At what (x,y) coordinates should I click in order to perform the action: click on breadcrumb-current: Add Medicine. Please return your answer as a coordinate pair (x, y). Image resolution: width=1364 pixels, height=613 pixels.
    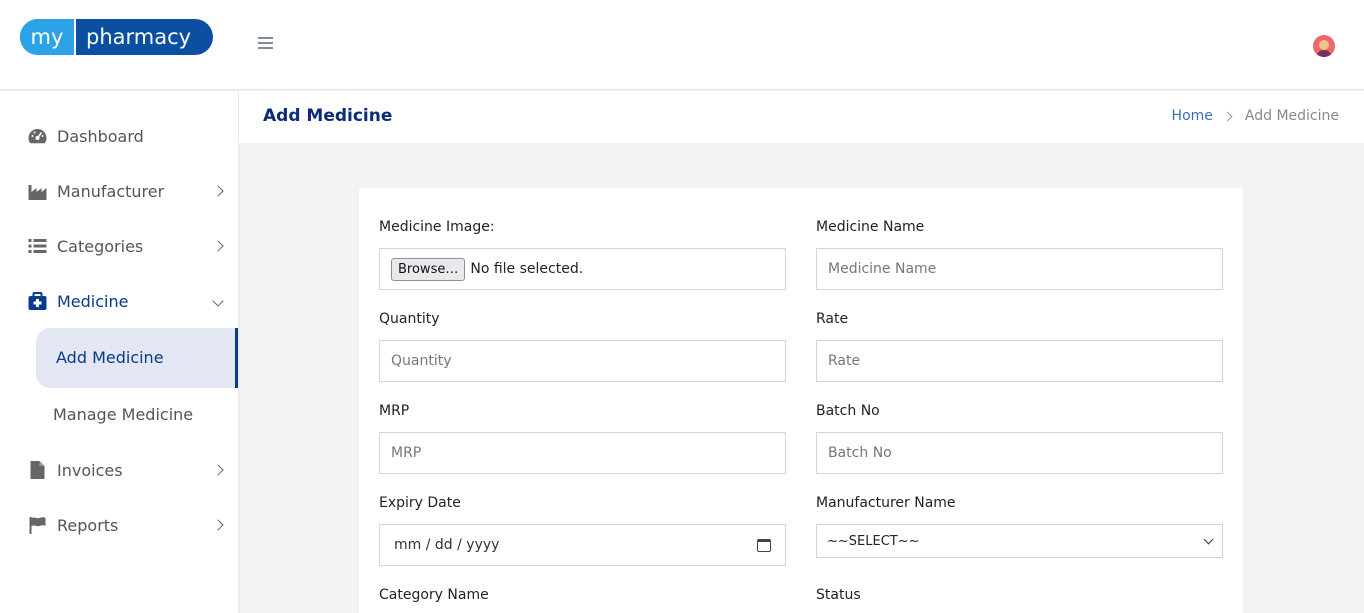
    Looking at the image, I should click on (1291, 116).